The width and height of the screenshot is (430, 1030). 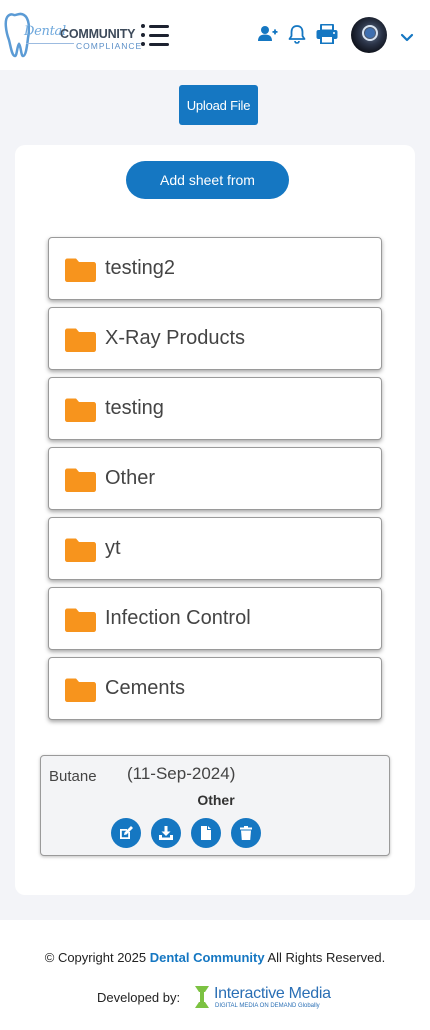 I want to click on bell-icon, so click(x=297, y=34).